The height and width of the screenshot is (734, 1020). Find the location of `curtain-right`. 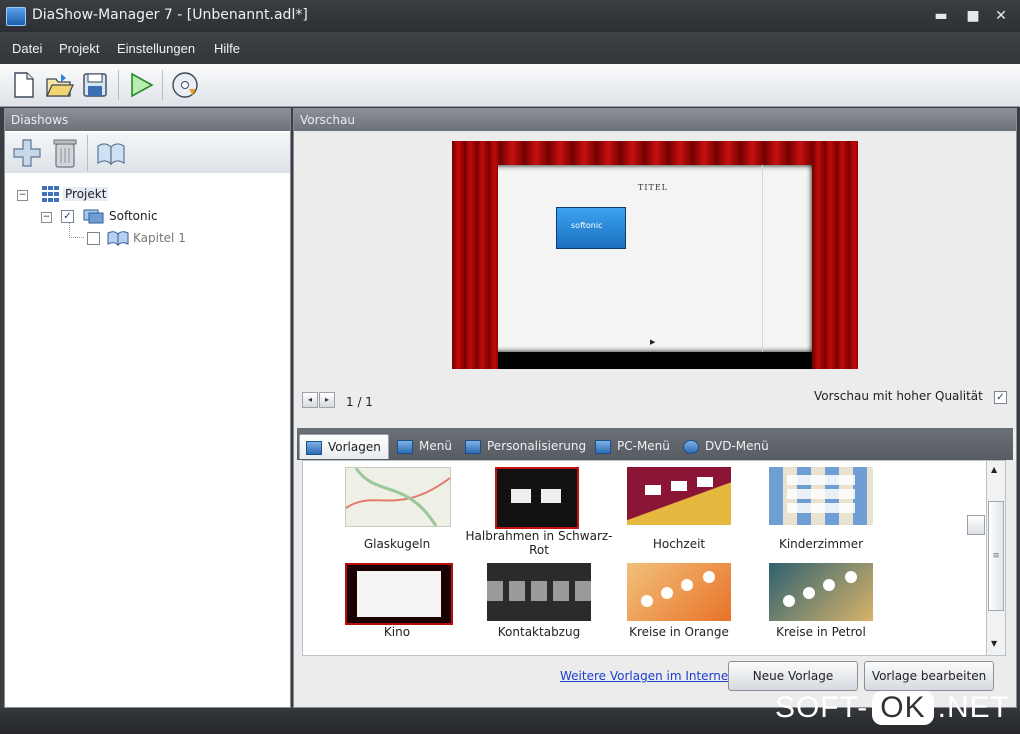

curtain-right is located at coordinates (835, 255).